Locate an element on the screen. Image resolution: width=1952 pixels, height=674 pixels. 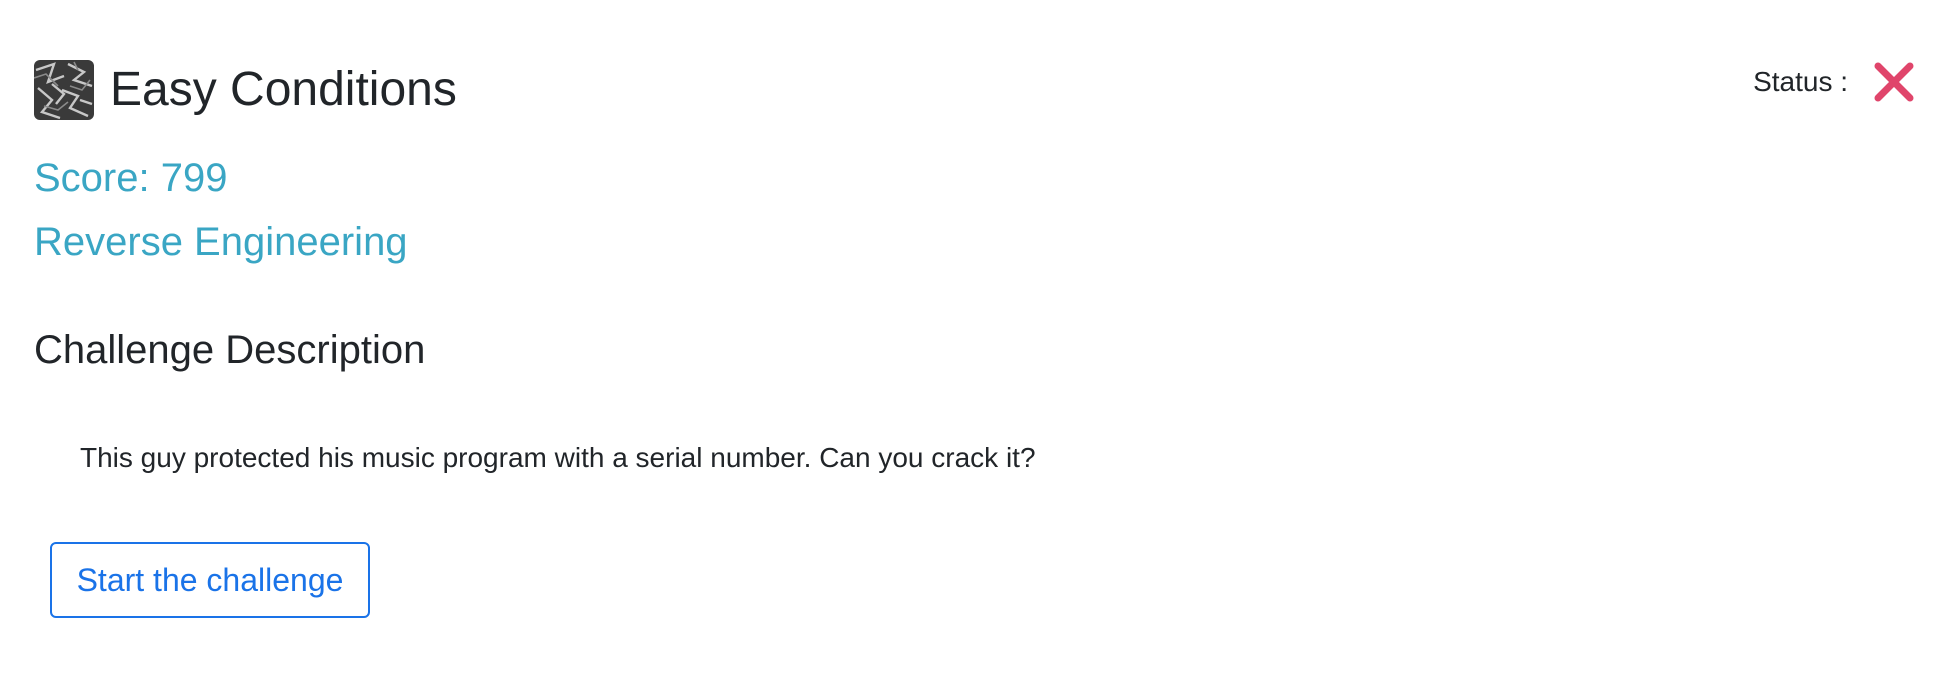
status-label: Status : is located at coordinates (1800, 81).